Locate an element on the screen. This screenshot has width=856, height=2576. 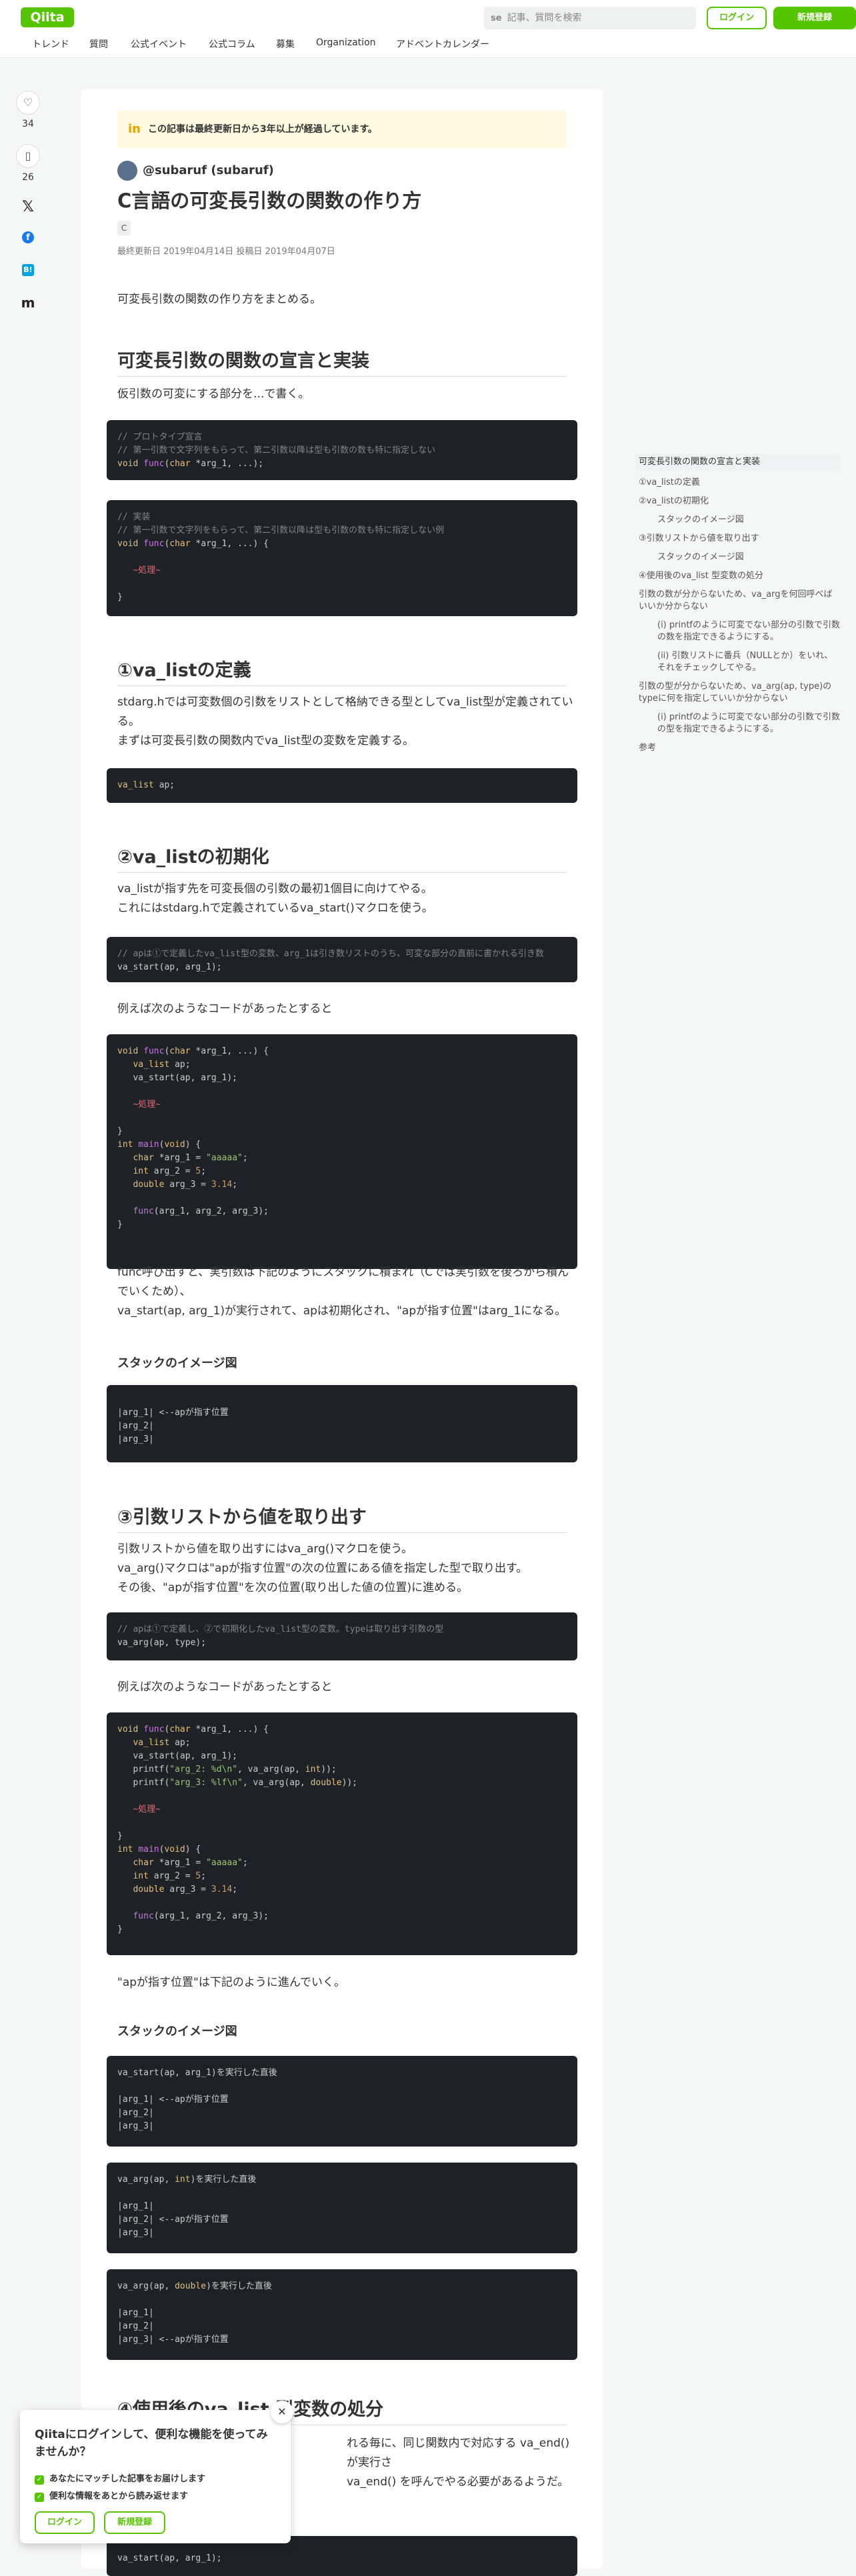
toc-item: ④使用後のva_list 型変数の処分 is located at coordinates (739, 576).